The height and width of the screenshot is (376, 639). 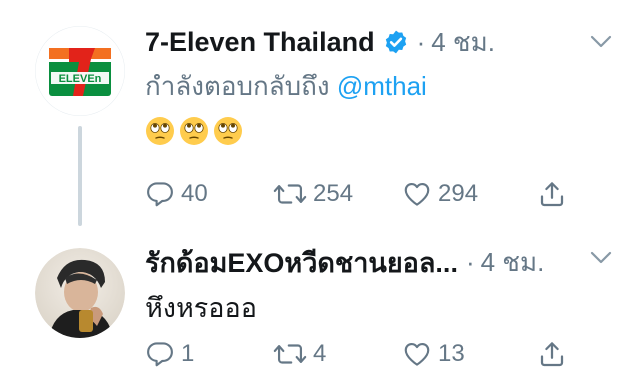 I want to click on replying-to: กำลังตอบกลับถึง @mthai, so click(x=286, y=86).